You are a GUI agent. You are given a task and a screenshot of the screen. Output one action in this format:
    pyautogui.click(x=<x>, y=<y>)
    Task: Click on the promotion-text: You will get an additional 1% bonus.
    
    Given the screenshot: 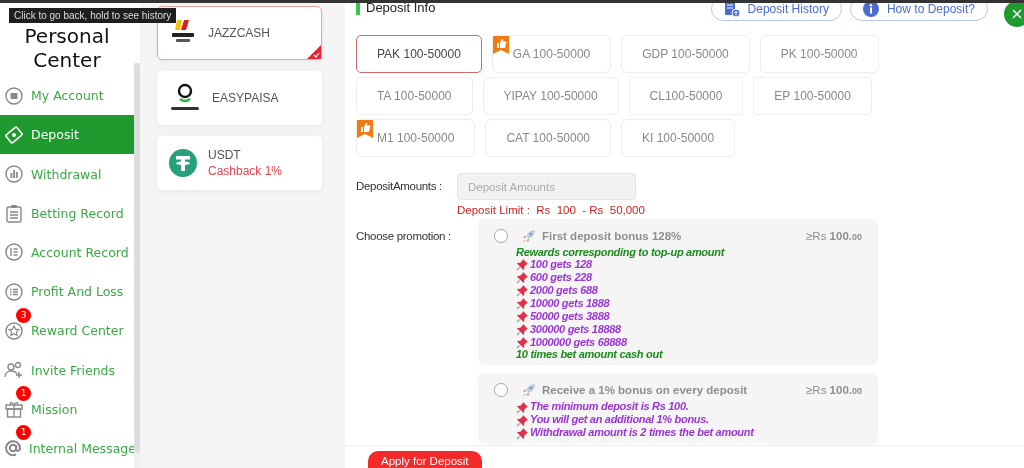 What is the action you would take?
    pyautogui.click(x=619, y=420)
    